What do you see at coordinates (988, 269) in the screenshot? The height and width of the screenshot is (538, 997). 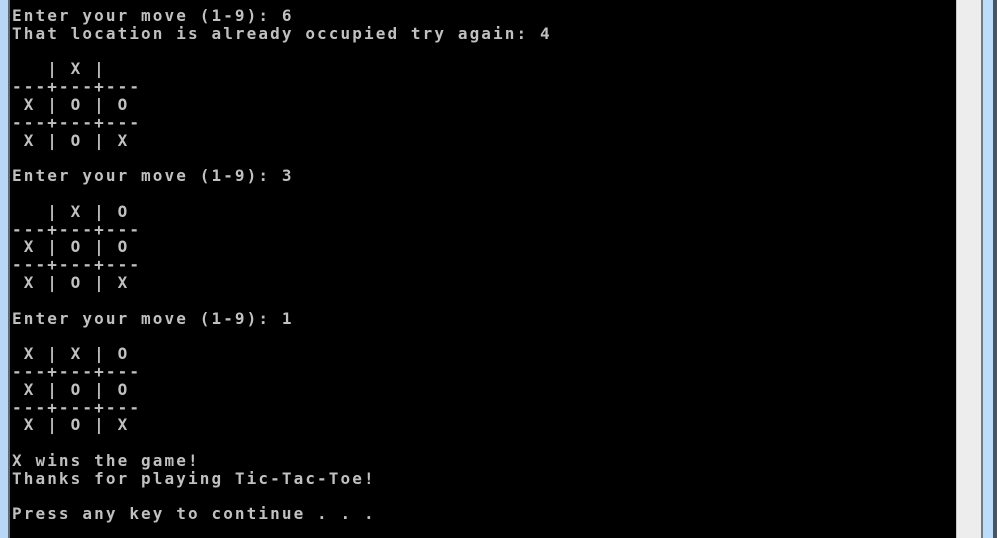 I see `window-frame-right` at bounding box center [988, 269].